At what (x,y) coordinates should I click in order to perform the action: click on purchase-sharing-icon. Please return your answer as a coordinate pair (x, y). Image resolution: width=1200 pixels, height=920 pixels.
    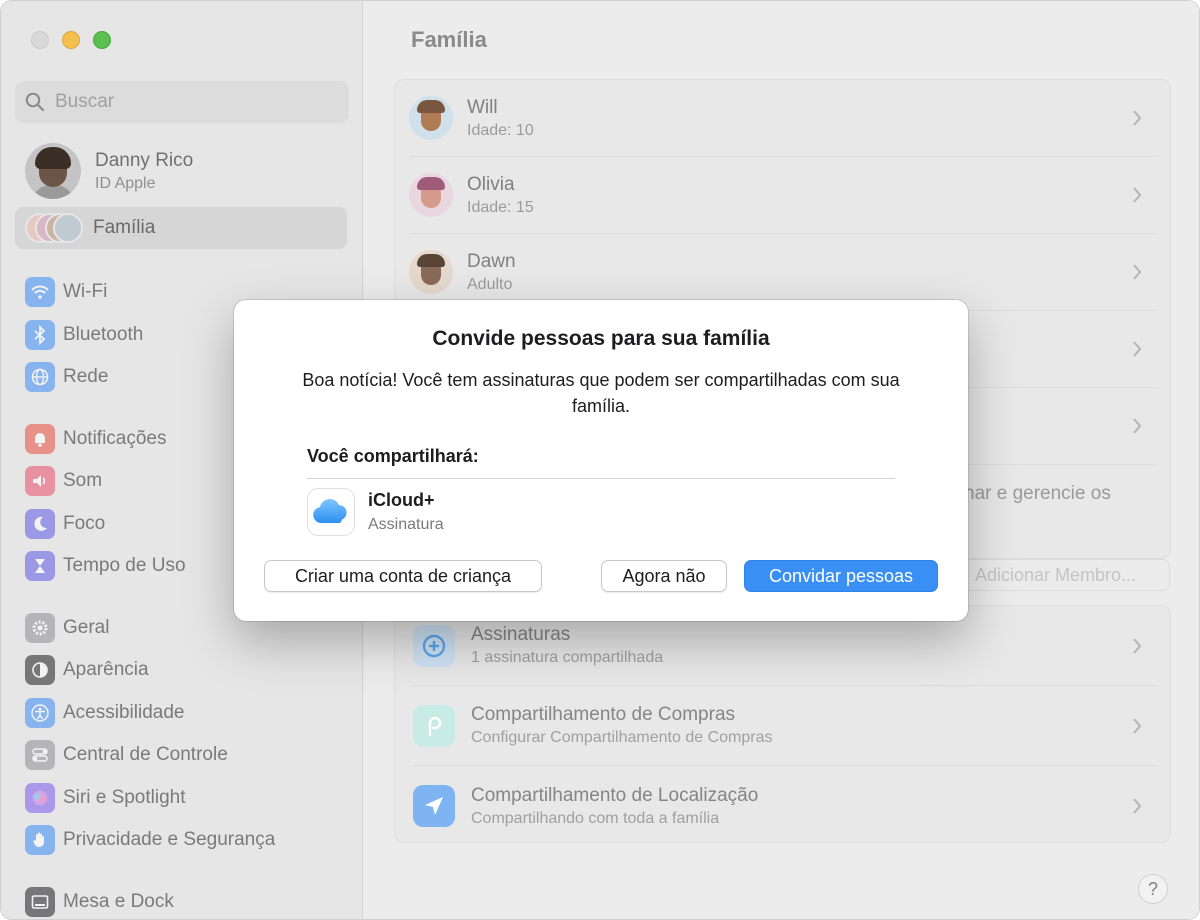
    Looking at the image, I should click on (434, 725).